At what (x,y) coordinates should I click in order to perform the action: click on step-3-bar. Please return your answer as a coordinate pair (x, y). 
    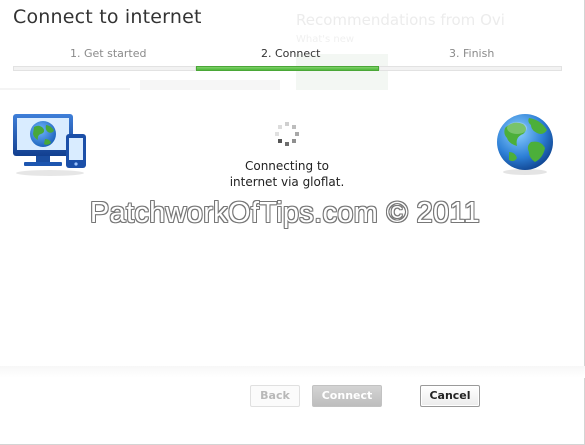
    Looking at the image, I should click on (470, 68).